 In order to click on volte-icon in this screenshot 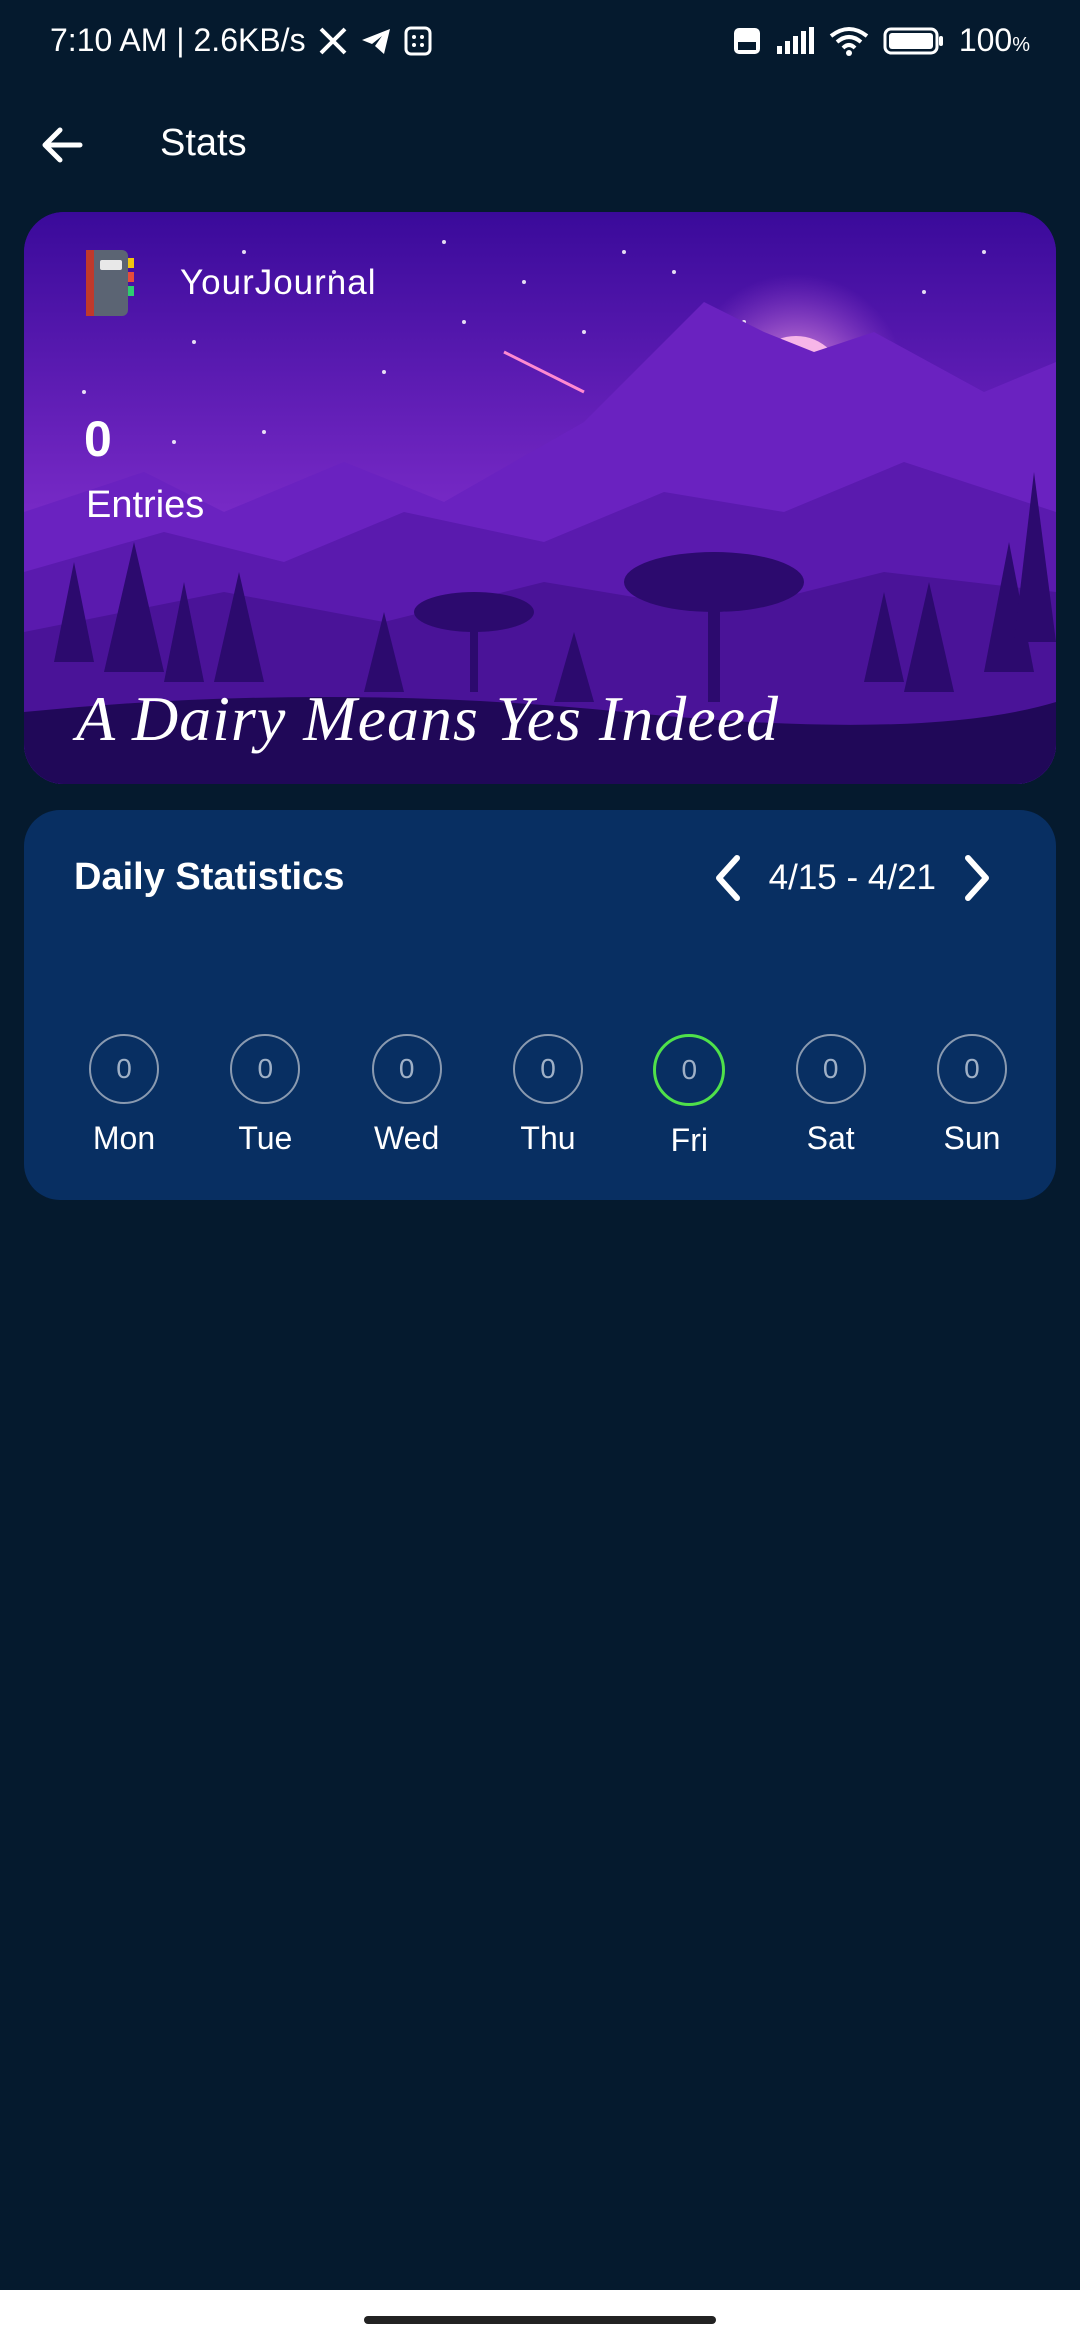, I will do `click(747, 41)`.